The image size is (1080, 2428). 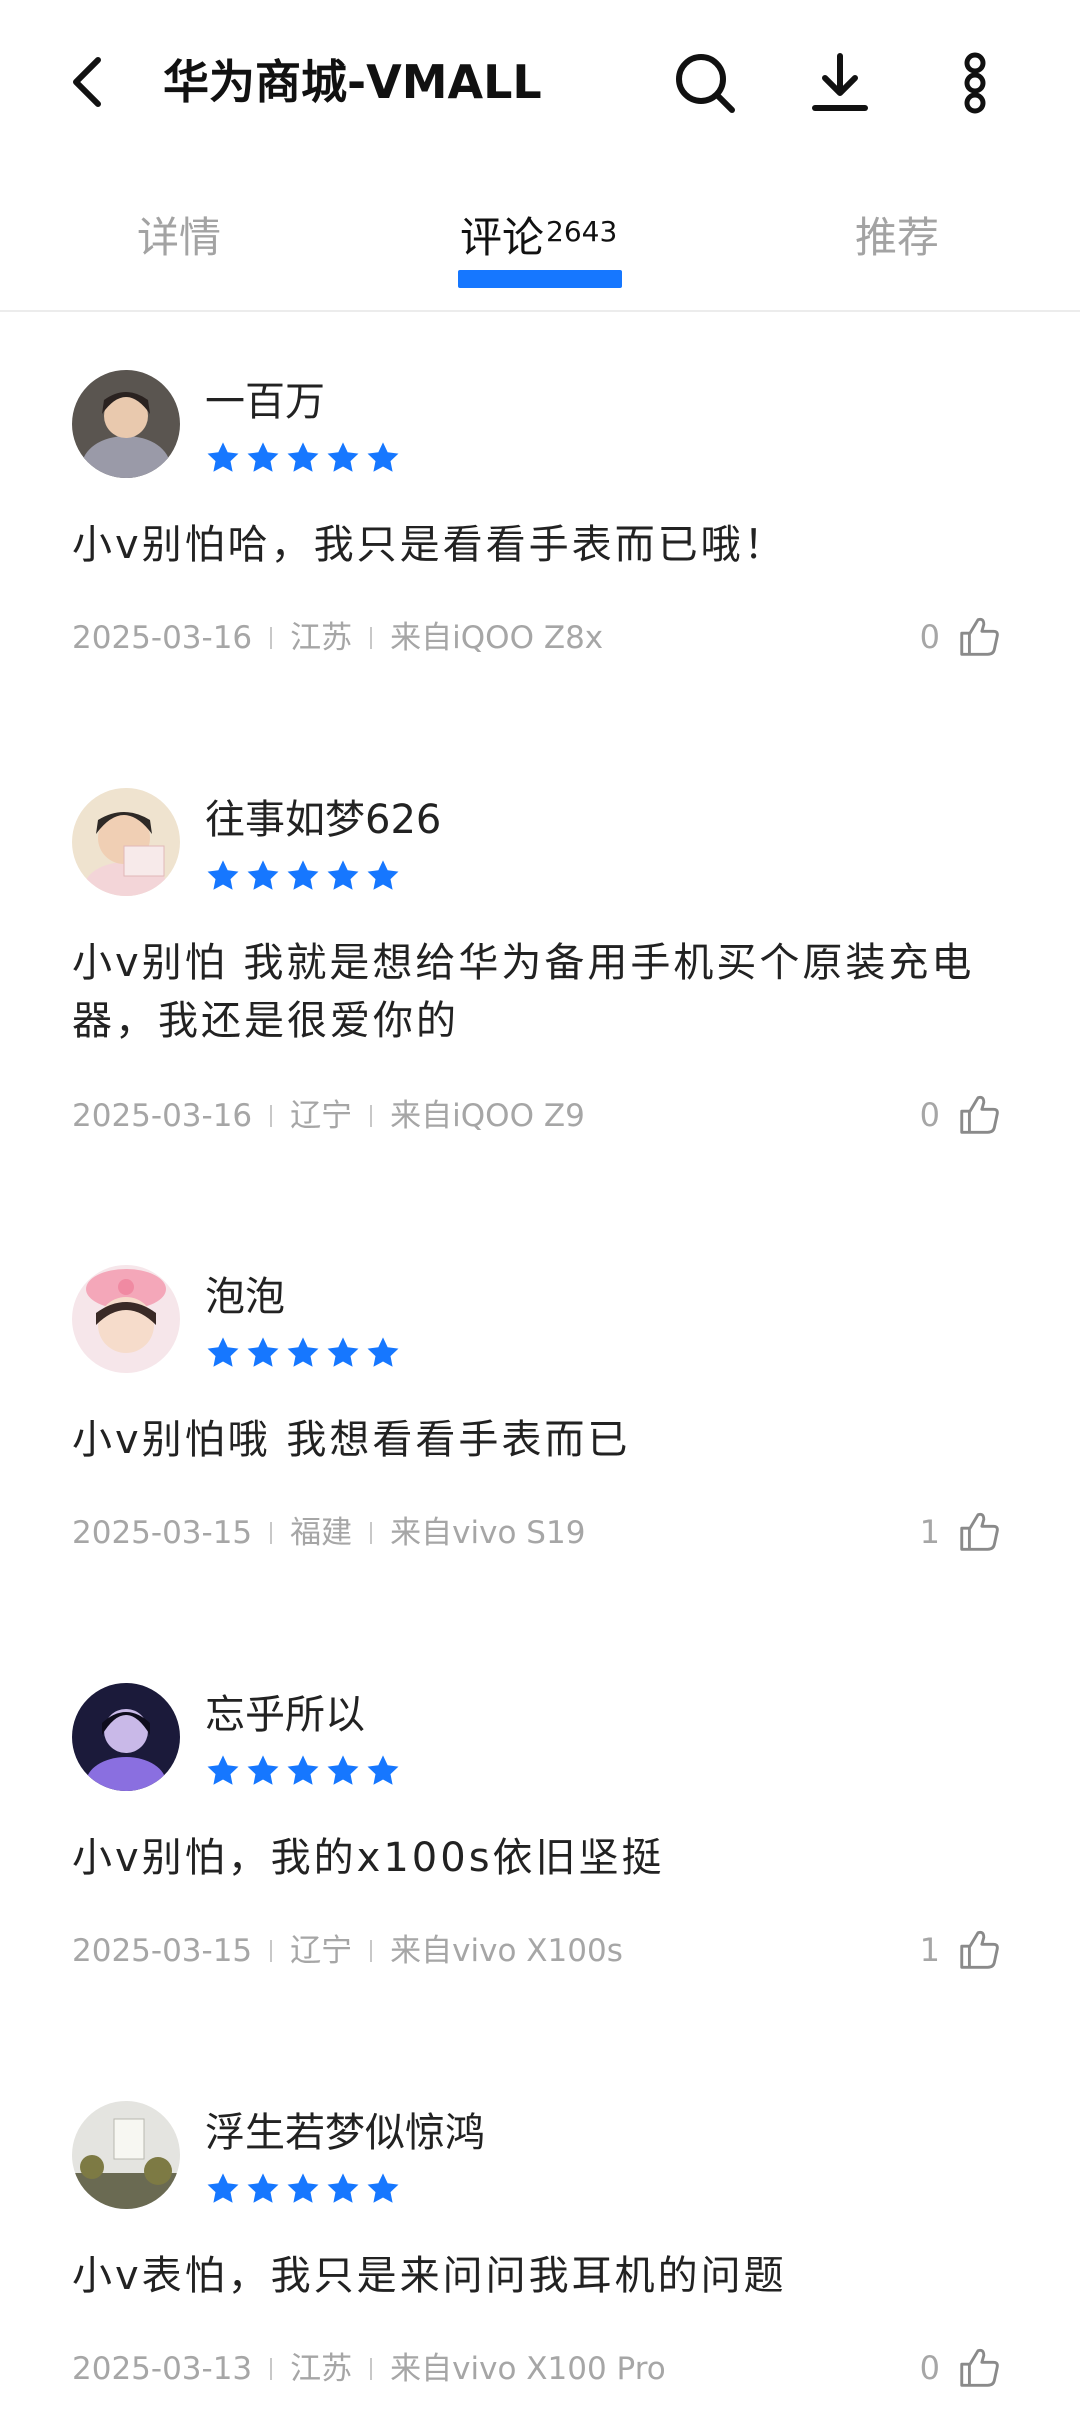 What do you see at coordinates (90, 82) in the screenshot?
I see `back-arrow-icon` at bounding box center [90, 82].